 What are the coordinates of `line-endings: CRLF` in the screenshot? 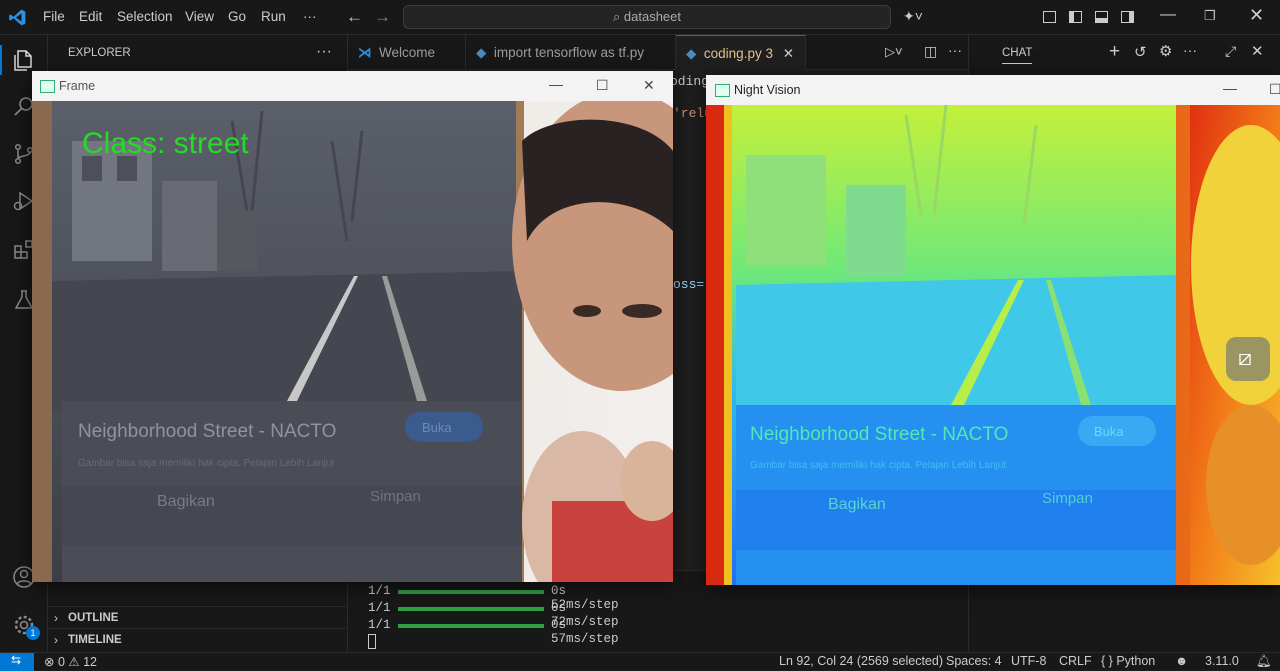 It's located at (1075, 661).